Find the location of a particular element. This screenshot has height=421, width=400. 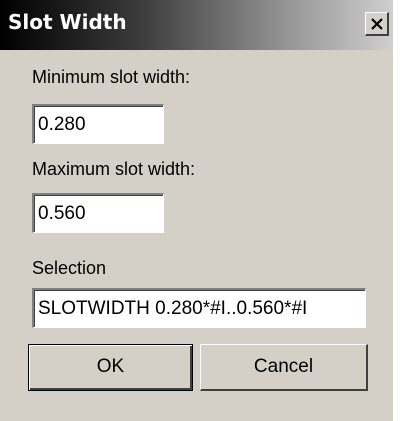

close-icon is located at coordinates (377, 24).